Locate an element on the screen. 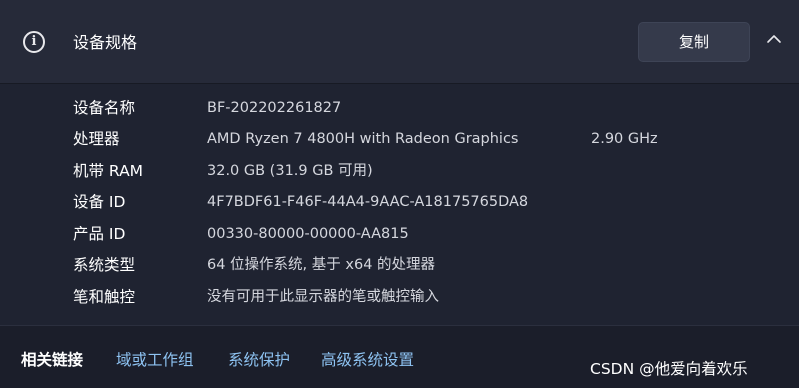 This screenshot has width=799, height=388. spec-value: BF-202202261827 is located at coordinates (274, 108).